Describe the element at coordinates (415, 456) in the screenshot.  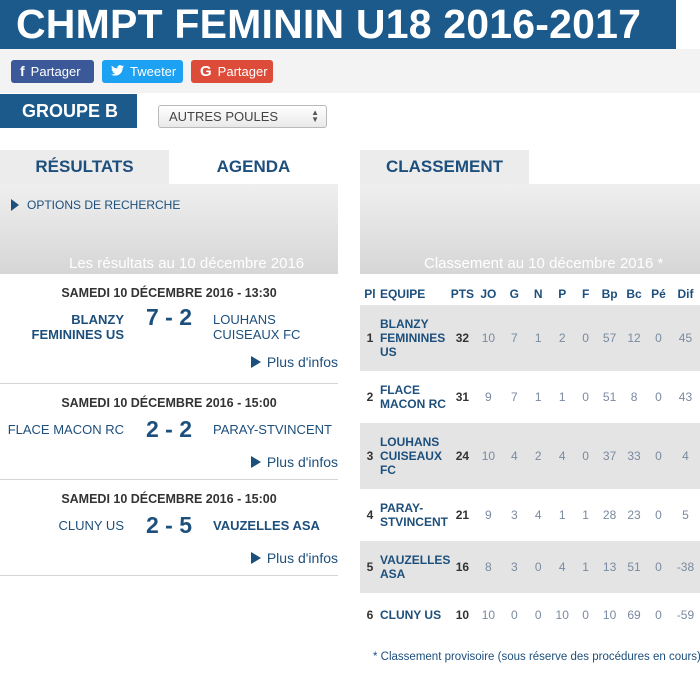
I see `team-name: LOUHANS CUISEAUX FC` at that location.